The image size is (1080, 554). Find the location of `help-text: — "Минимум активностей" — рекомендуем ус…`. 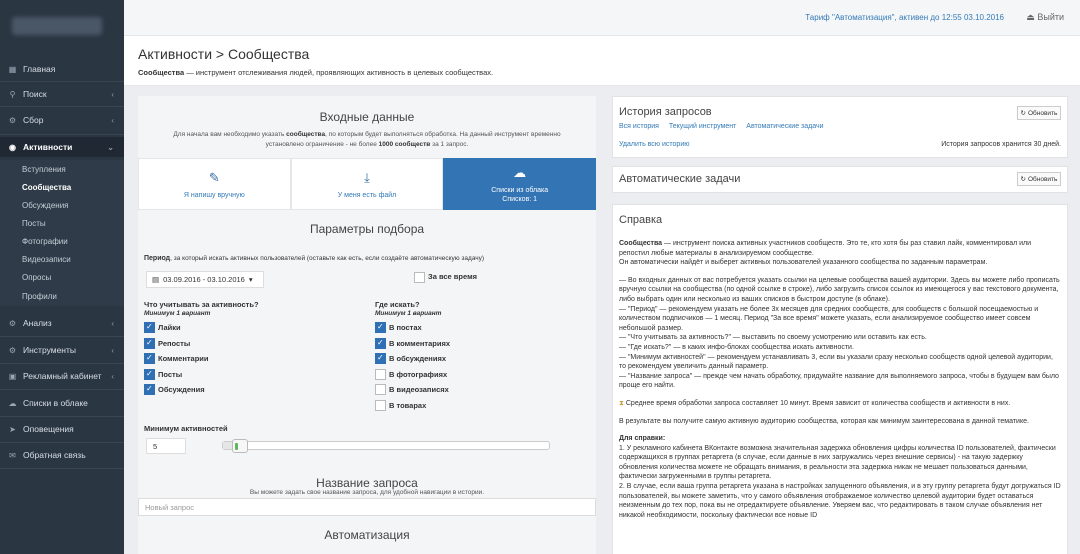

help-text: — "Минимум активностей" — рекомендуем ус… is located at coordinates (836, 362).